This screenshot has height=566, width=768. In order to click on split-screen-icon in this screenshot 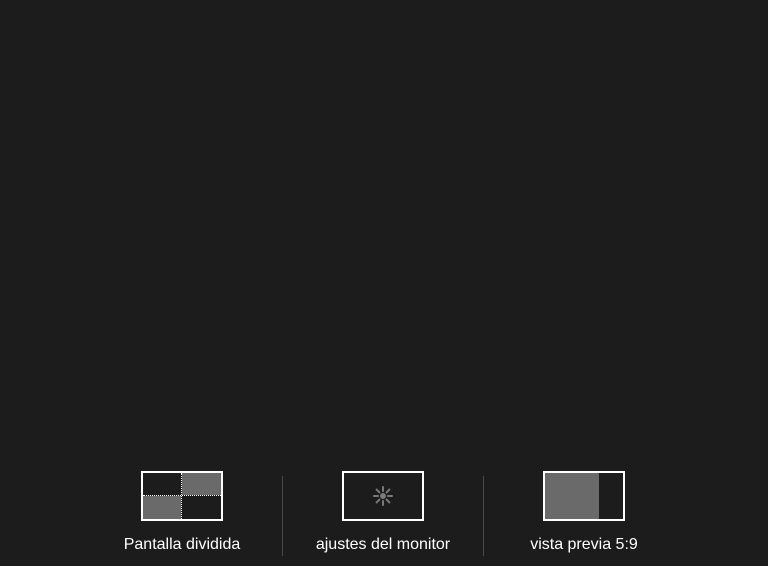, I will do `click(182, 496)`.